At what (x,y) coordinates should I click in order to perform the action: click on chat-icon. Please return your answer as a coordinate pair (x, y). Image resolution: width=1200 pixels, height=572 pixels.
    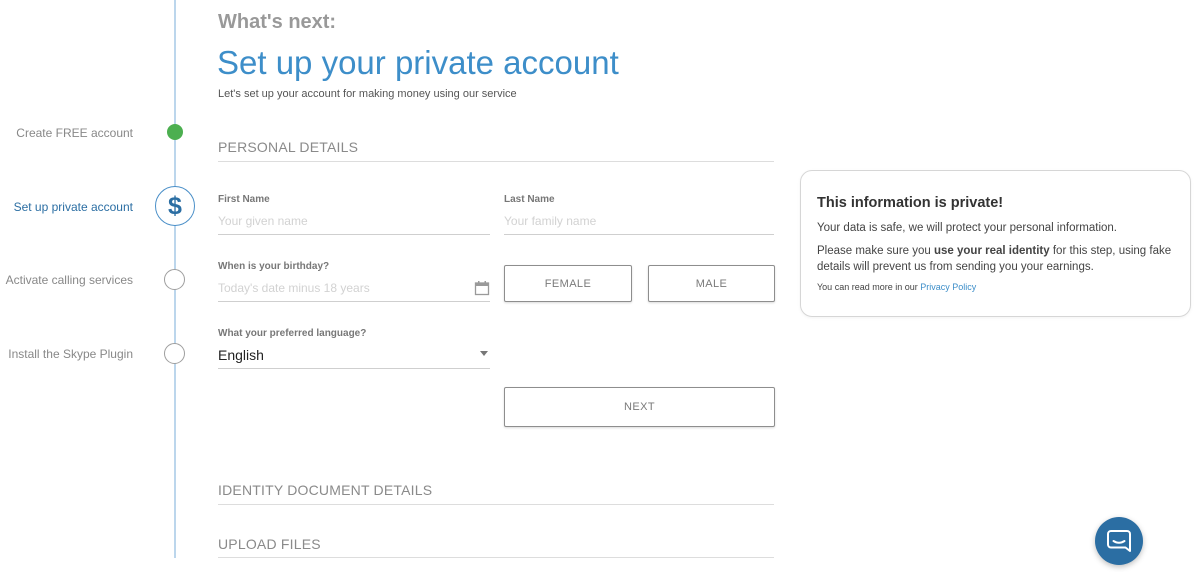
    Looking at the image, I should click on (1119, 541).